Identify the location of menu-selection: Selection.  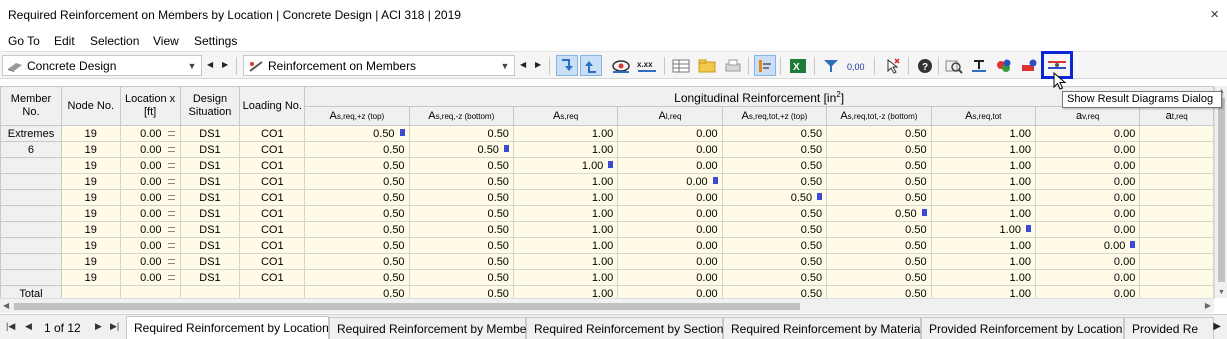
(114, 41).